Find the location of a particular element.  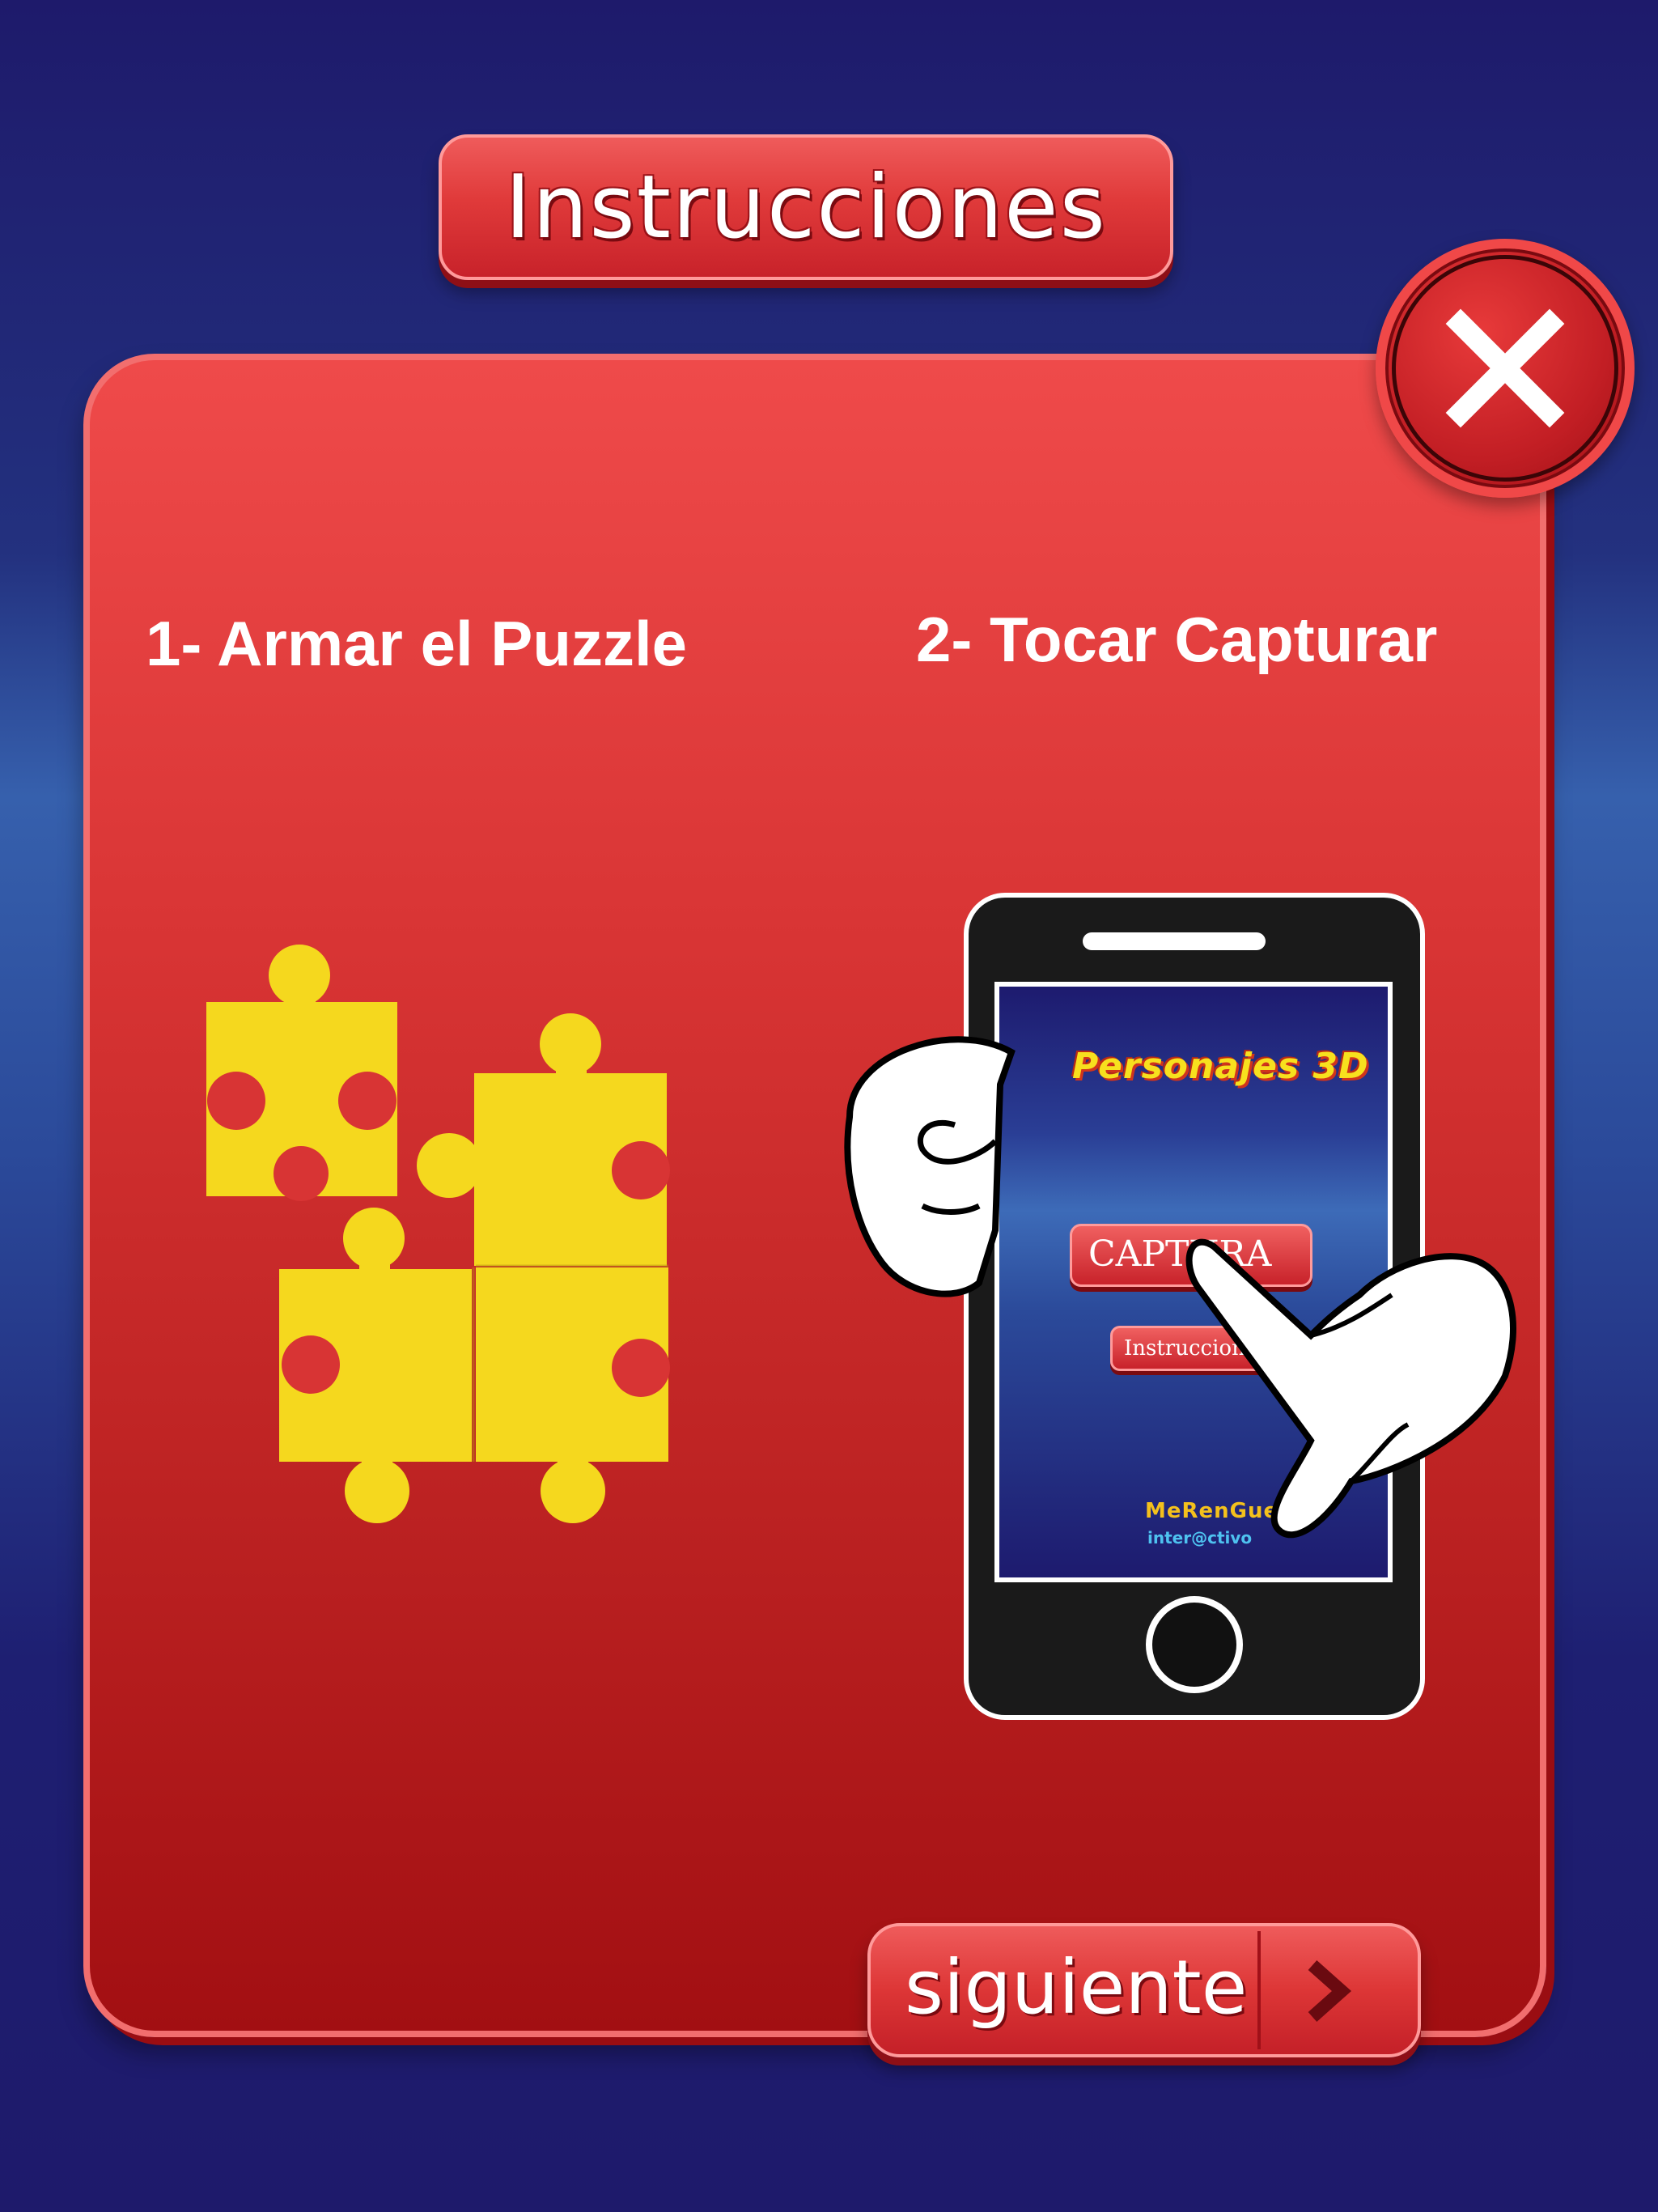

next-button-label: siguiente is located at coordinates (1076, 1988).